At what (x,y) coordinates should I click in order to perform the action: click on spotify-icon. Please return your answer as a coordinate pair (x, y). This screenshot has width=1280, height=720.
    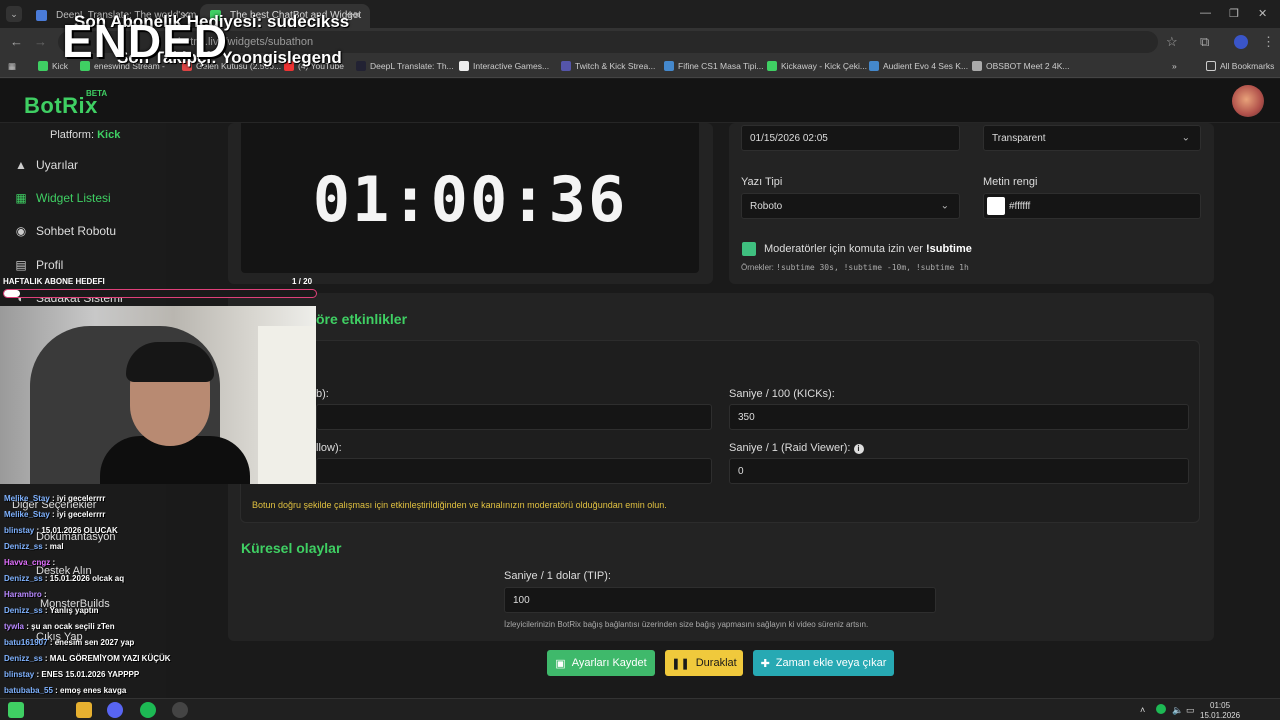
    Looking at the image, I should click on (148, 710).